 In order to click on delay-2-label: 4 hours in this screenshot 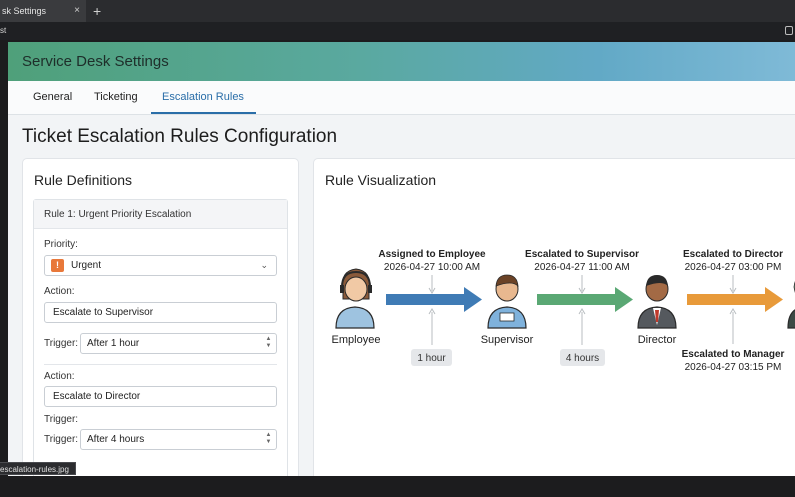, I will do `click(582, 358)`.